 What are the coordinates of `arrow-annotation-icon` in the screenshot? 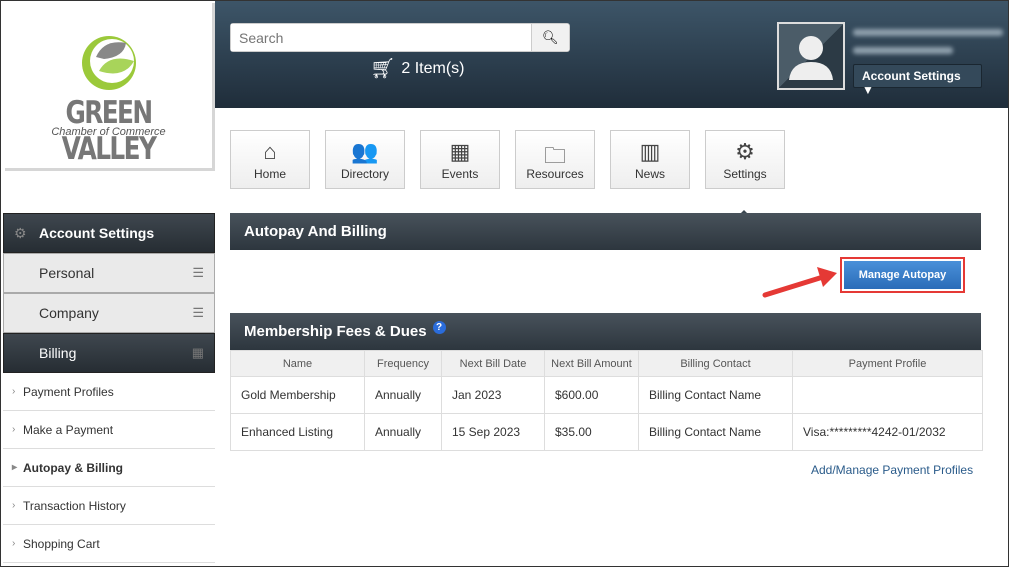 It's located at (799, 282).